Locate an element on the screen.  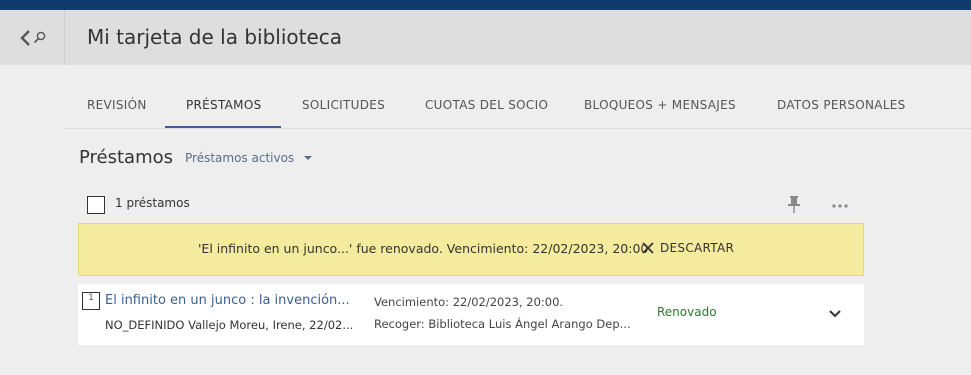
back-search-button is located at coordinates (32, 37).